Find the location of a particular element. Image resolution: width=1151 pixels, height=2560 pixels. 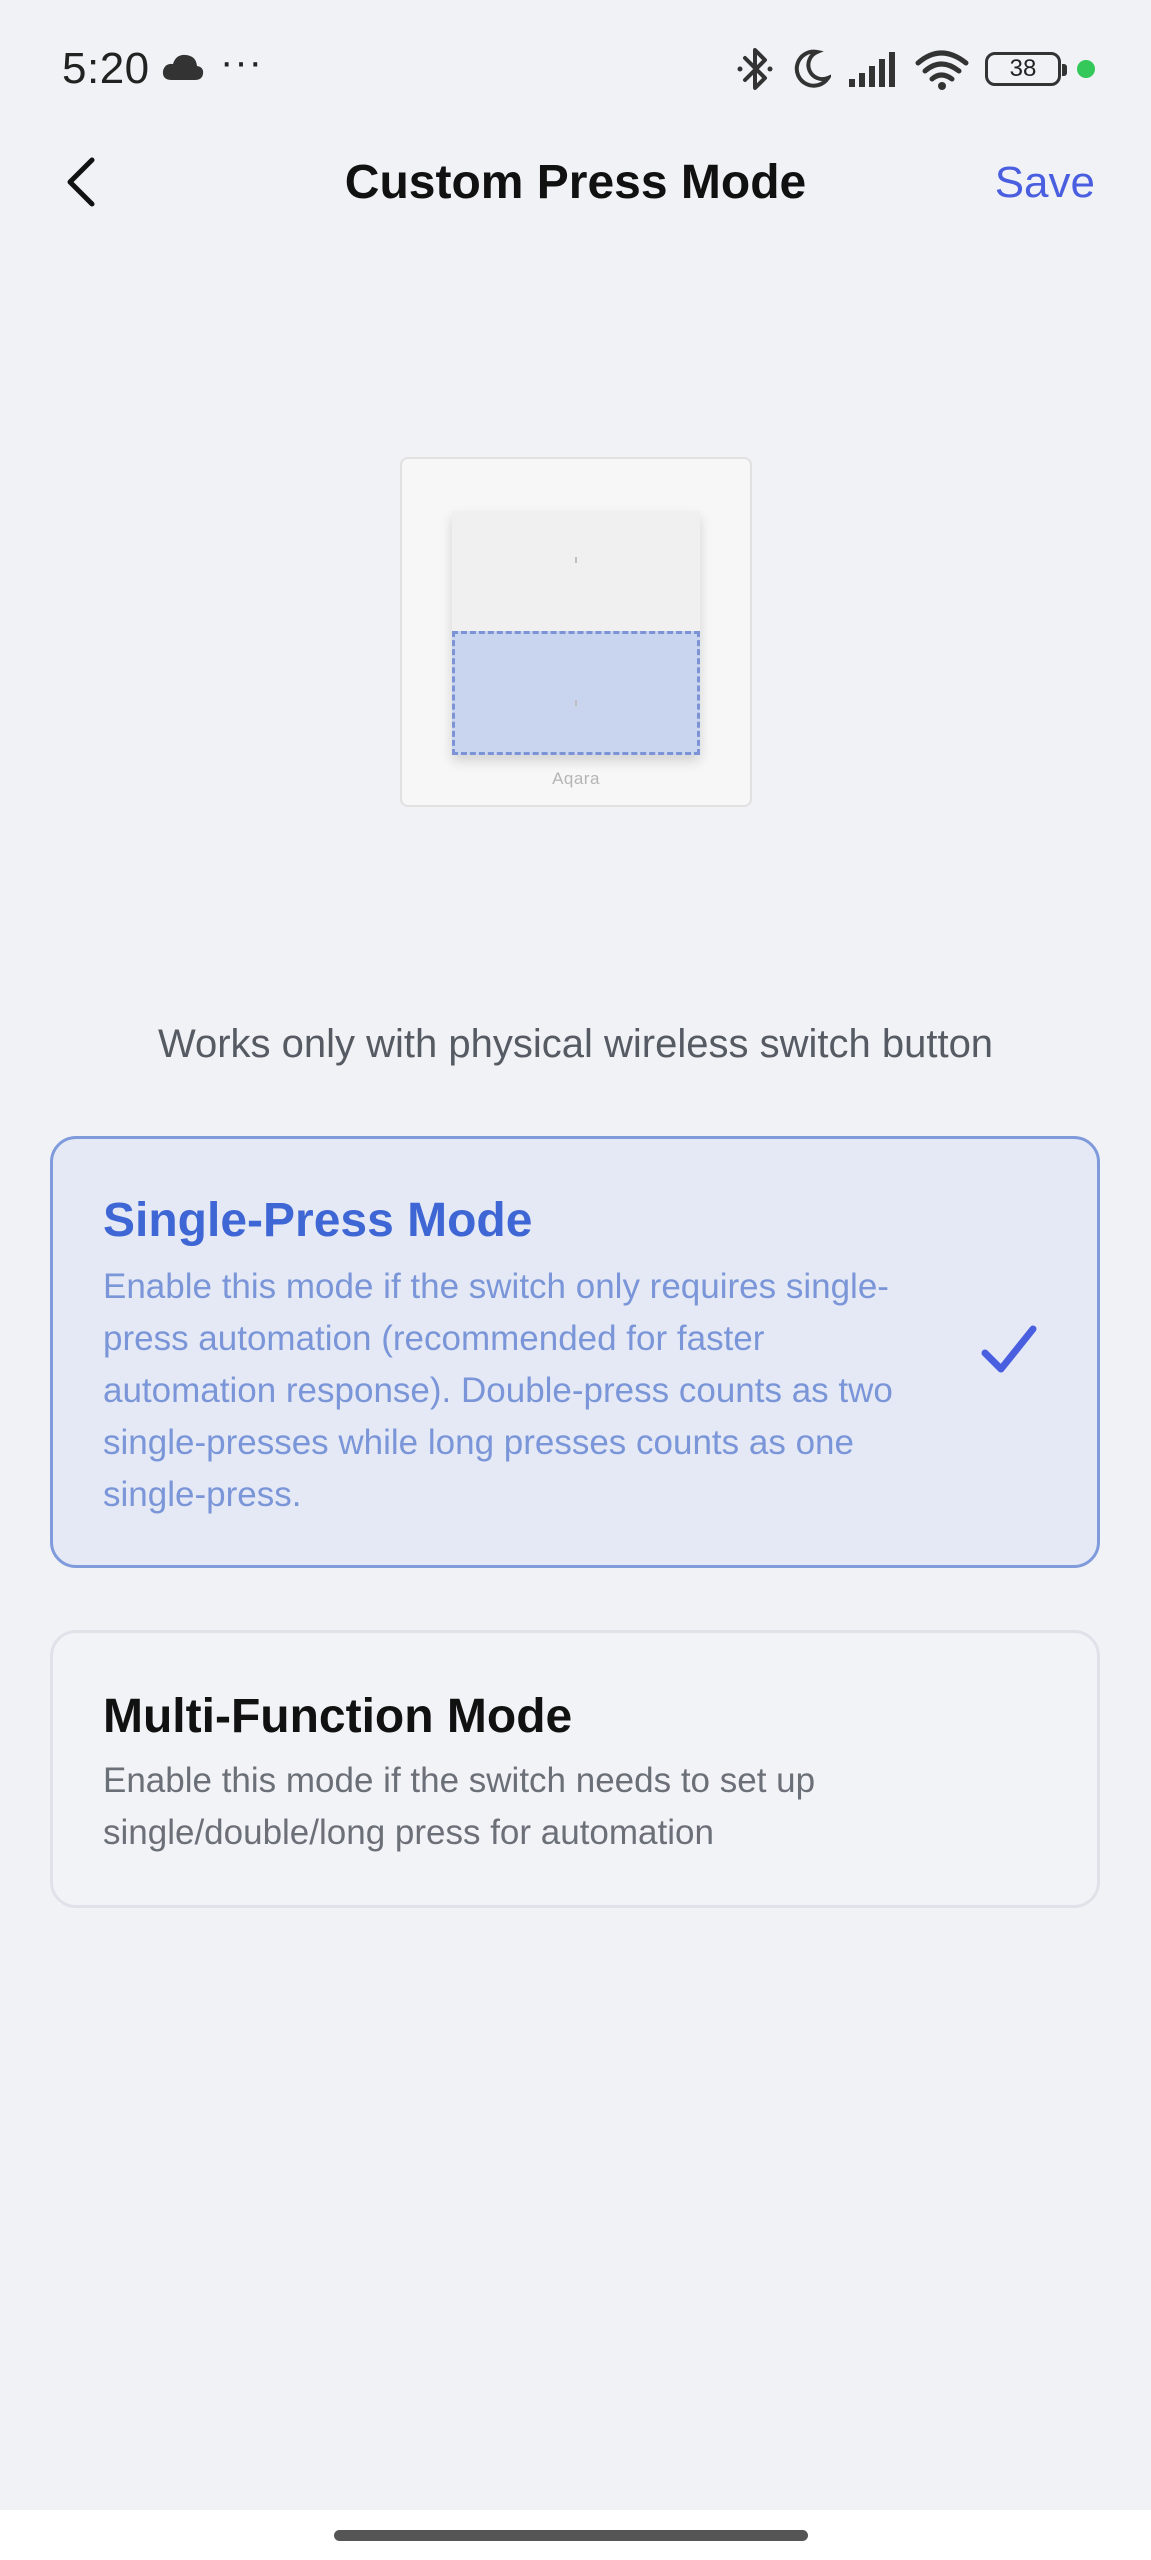

switch-top-led is located at coordinates (576, 560).